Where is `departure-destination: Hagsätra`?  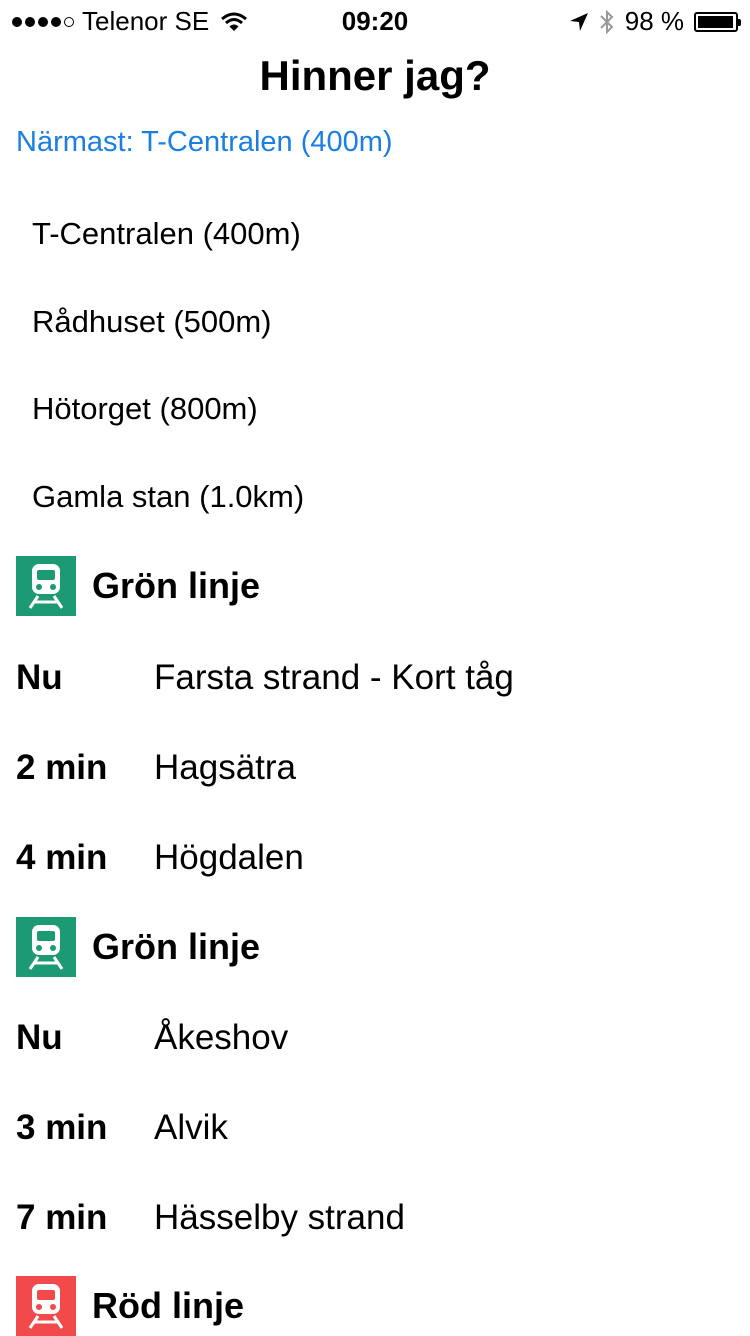
departure-destination: Hagsätra is located at coordinates (225, 767).